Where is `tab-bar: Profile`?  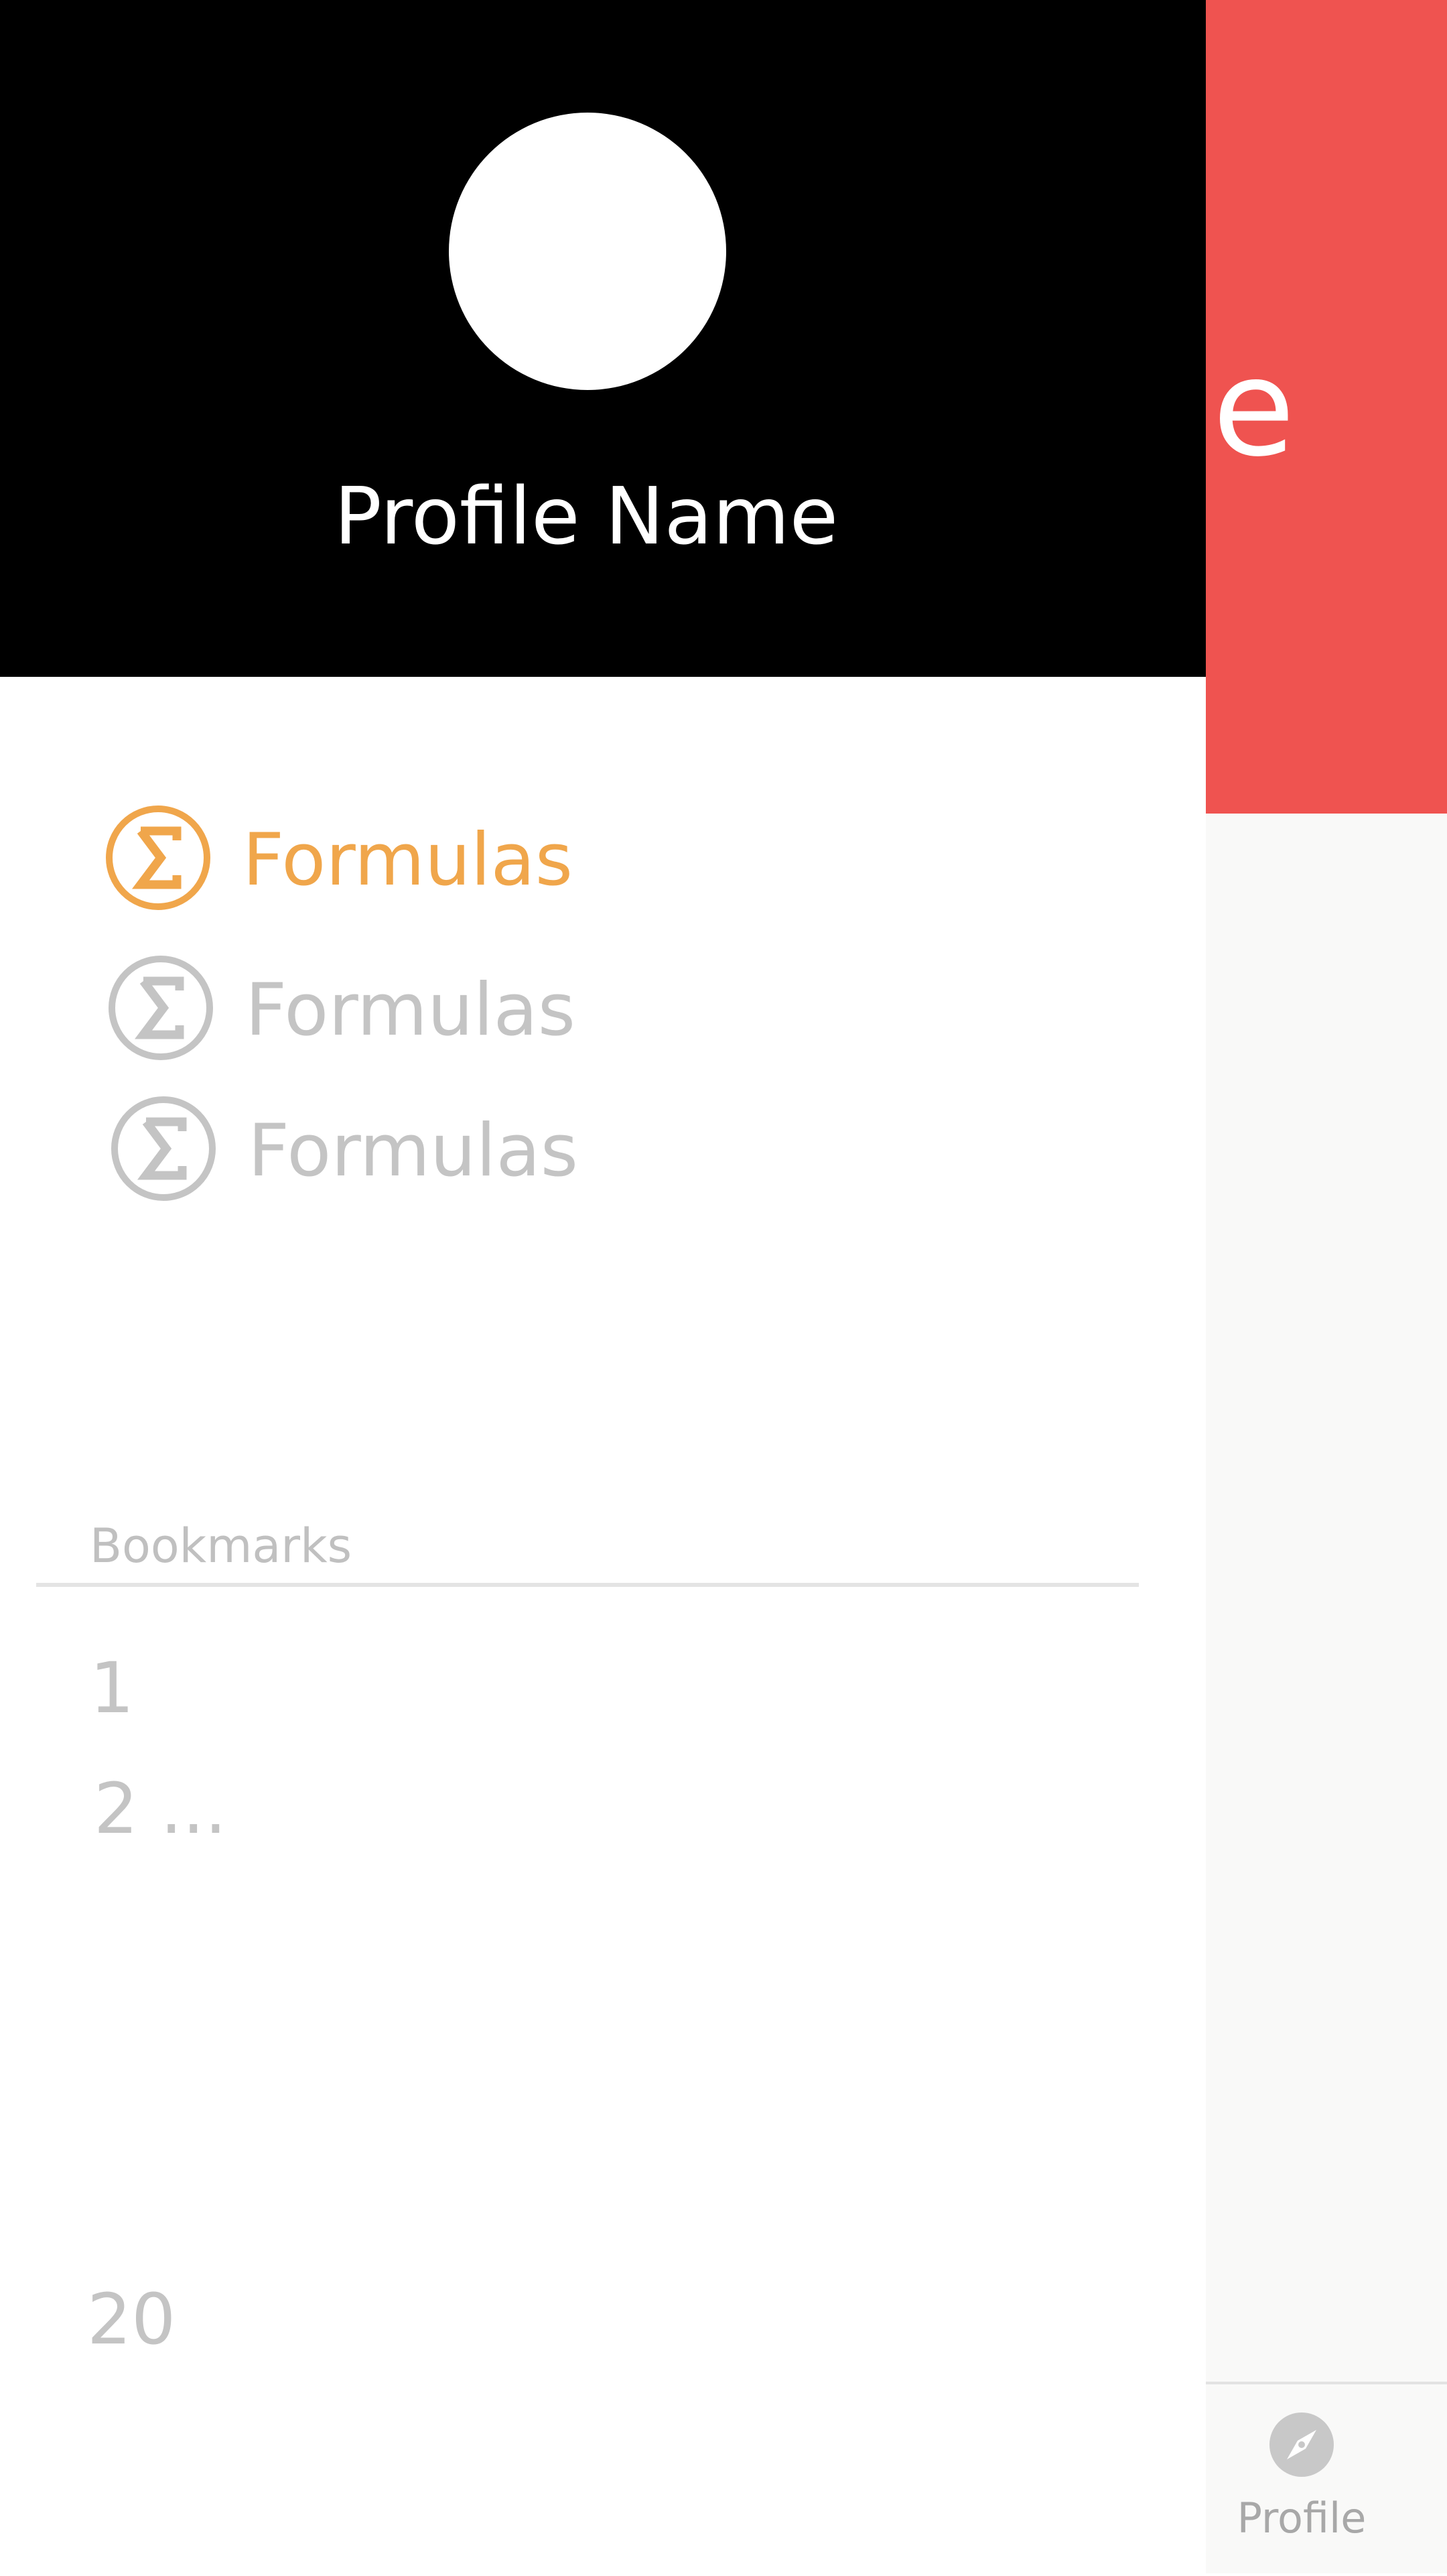
tab-bar: Profile is located at coordinates (1326, 2477).